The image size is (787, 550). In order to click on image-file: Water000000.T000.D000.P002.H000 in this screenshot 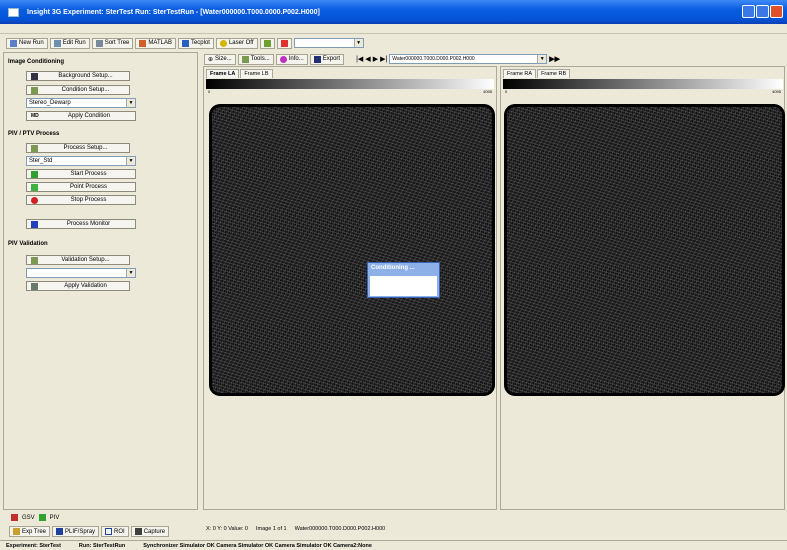, I will do `click(340, 529)`.